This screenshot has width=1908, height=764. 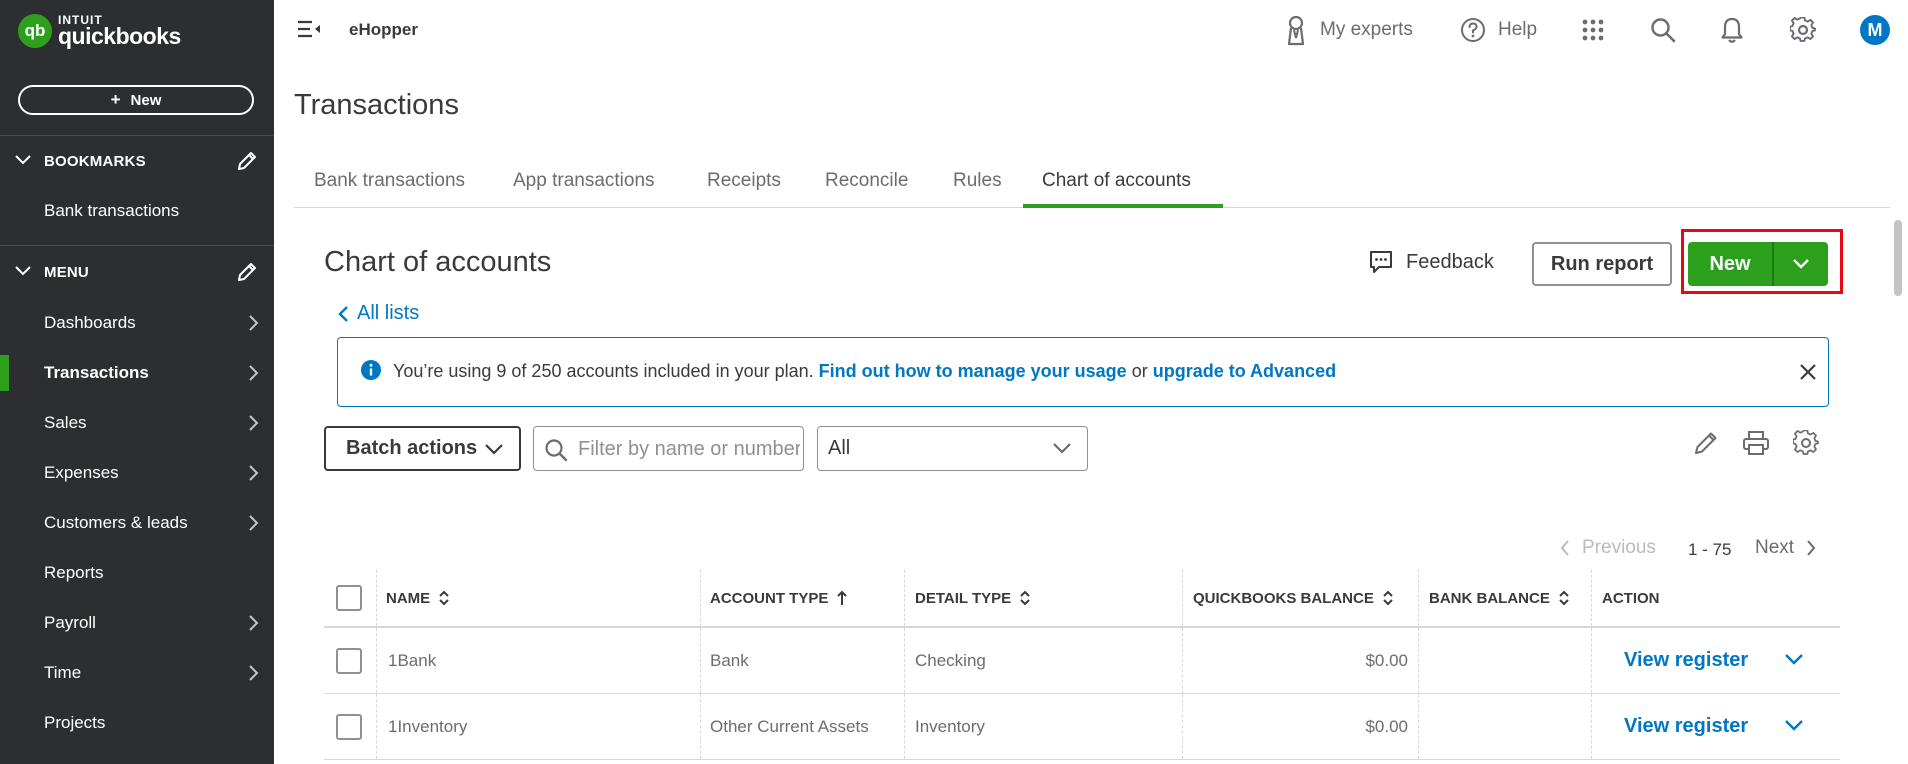 I want to click on batch-actions-label: Batch actions, so click(x=412, y=448).